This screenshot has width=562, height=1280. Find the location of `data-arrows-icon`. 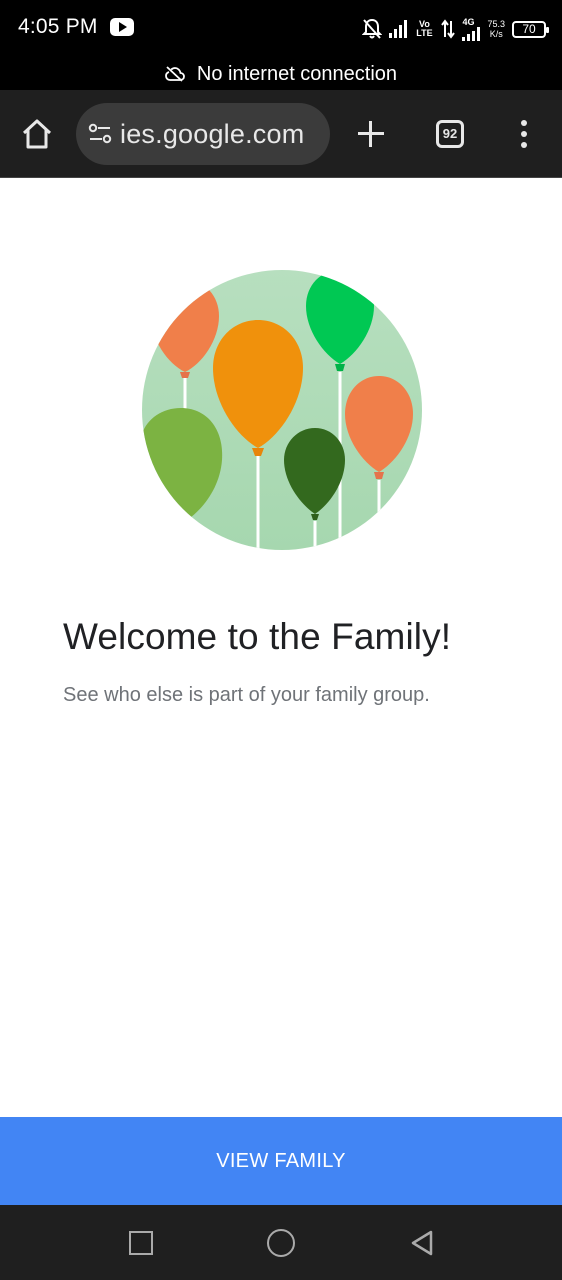

data-arrows-icon is located at coordinates (448, 29).